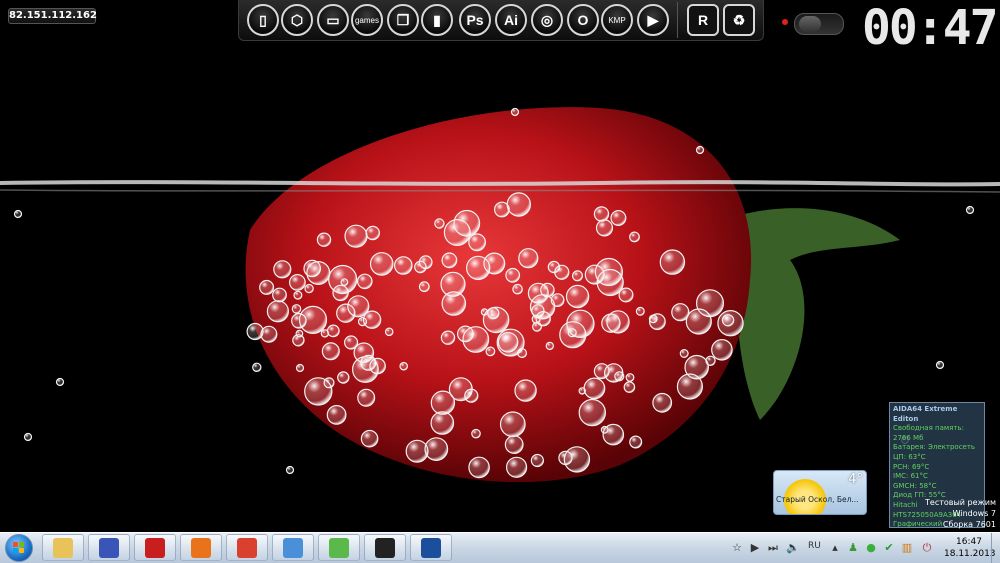 The height and width of the screenshot is (563, 1000). I want to click on firefox-taskbar-button, so click(201, 547).